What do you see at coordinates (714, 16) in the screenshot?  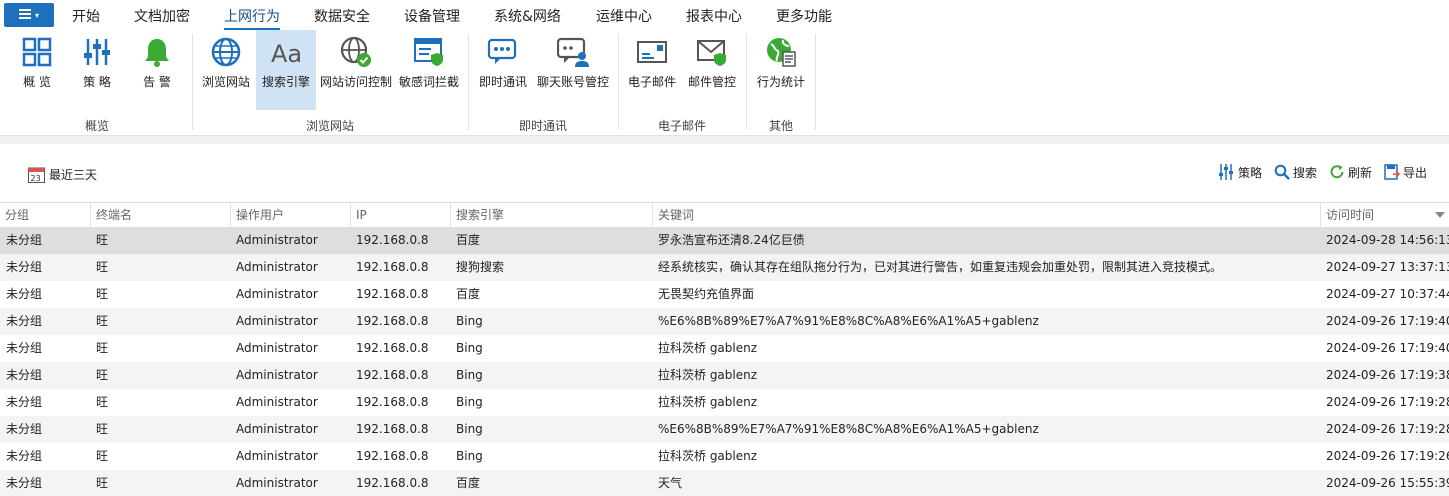 I see `menu-tab-report-center: 报表中心` at bounding box center [714, 16].